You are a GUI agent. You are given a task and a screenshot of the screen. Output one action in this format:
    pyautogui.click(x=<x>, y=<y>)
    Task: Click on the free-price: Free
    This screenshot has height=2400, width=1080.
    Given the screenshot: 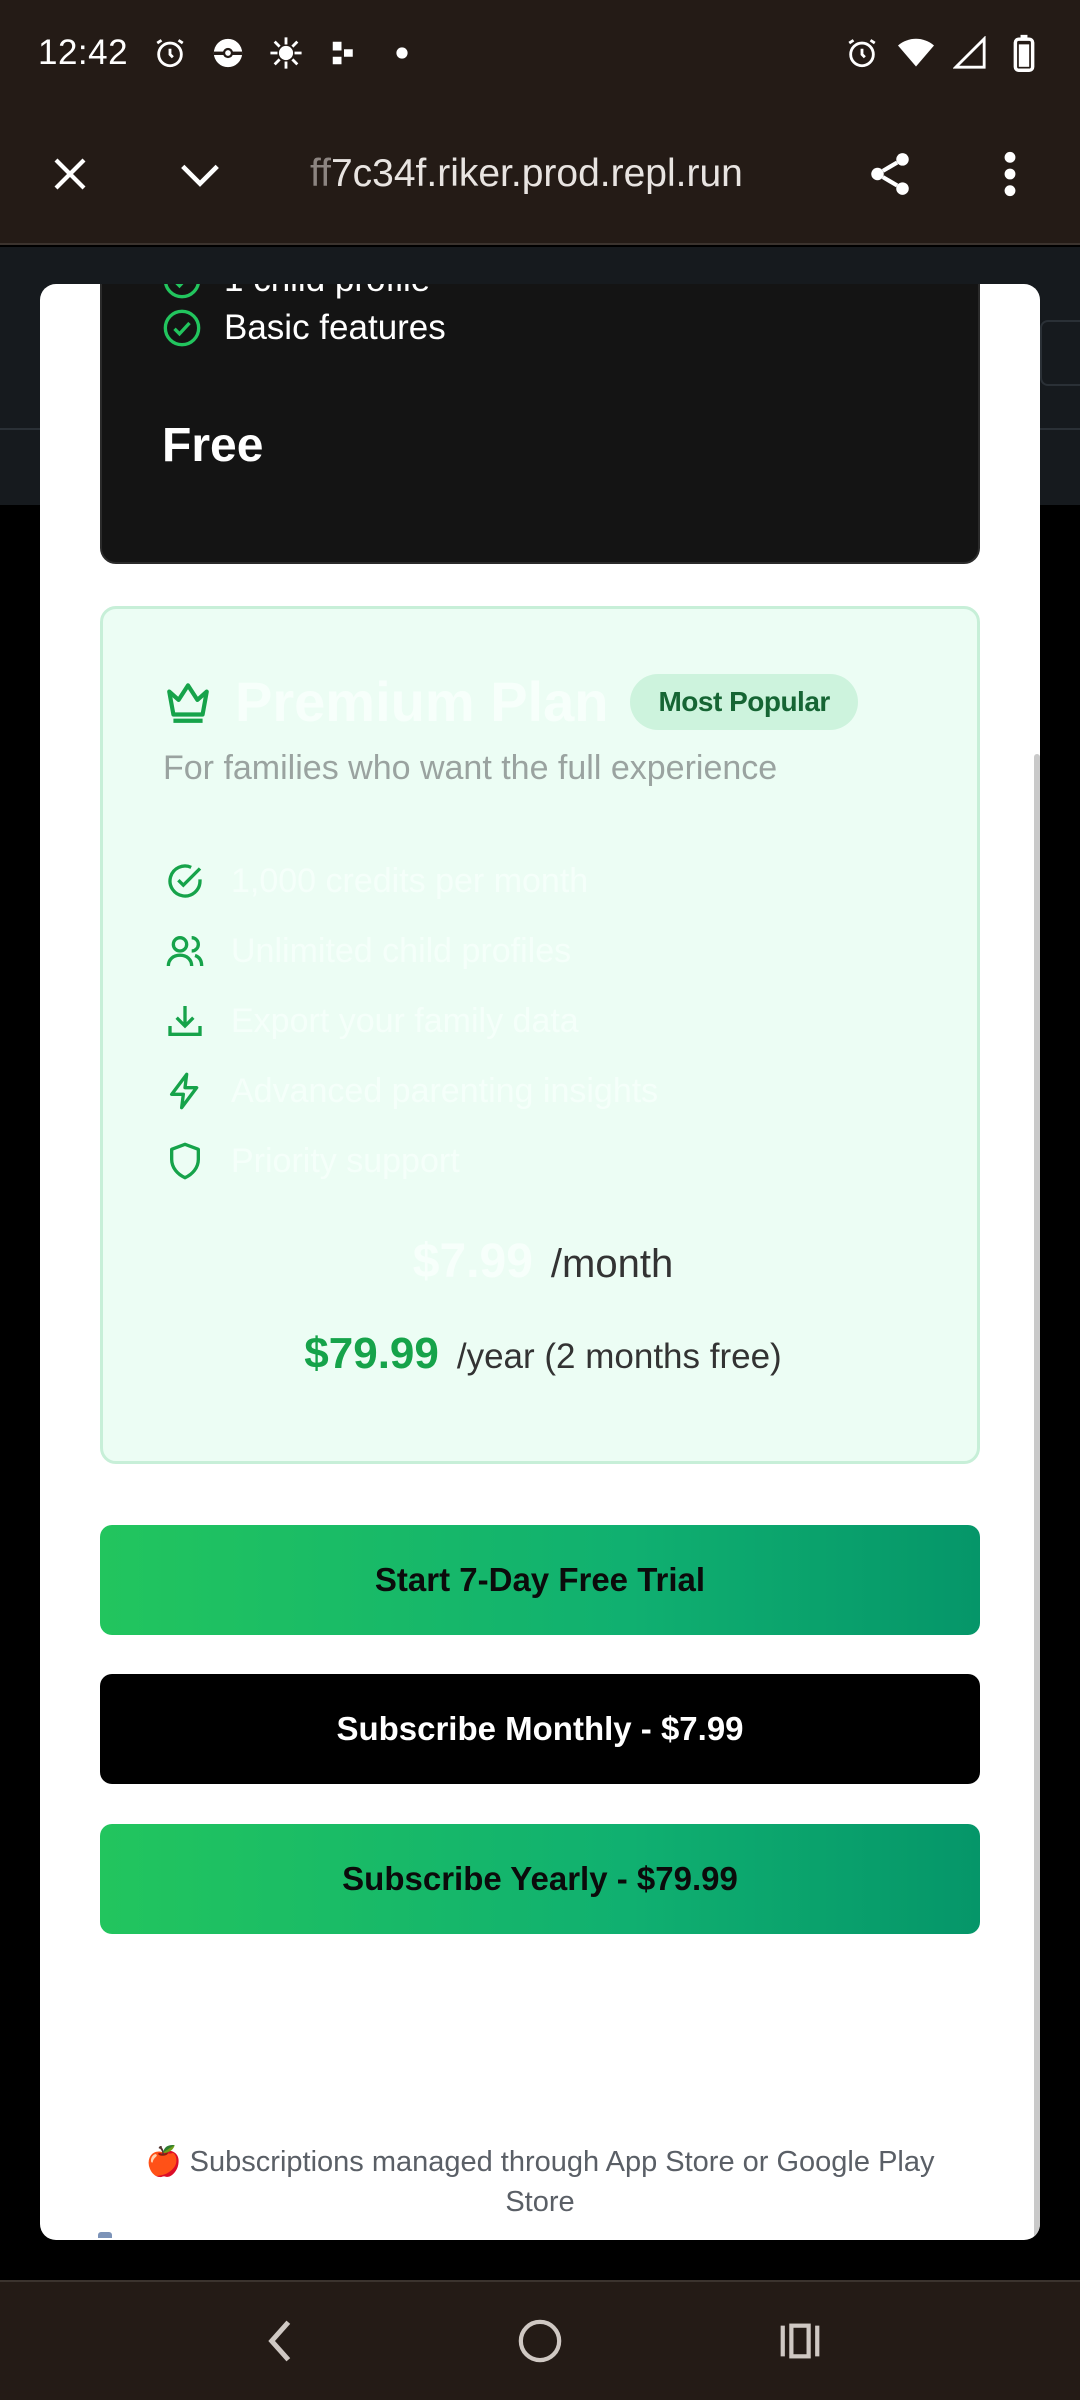 What is the action you would take?
    pyautogui.click(x=213, y=445)
    